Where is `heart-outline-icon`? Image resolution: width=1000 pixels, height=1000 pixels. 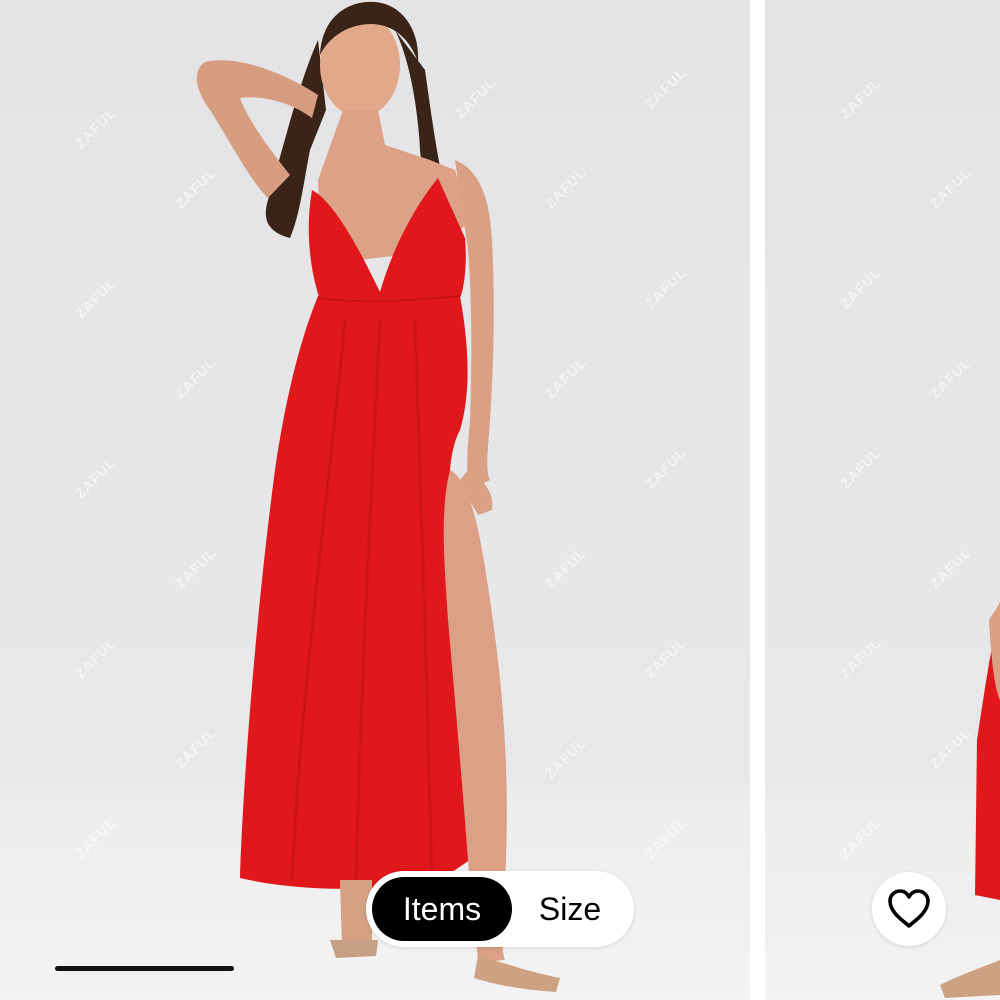 heart-outline-icon is located at coordinates (909, 908).